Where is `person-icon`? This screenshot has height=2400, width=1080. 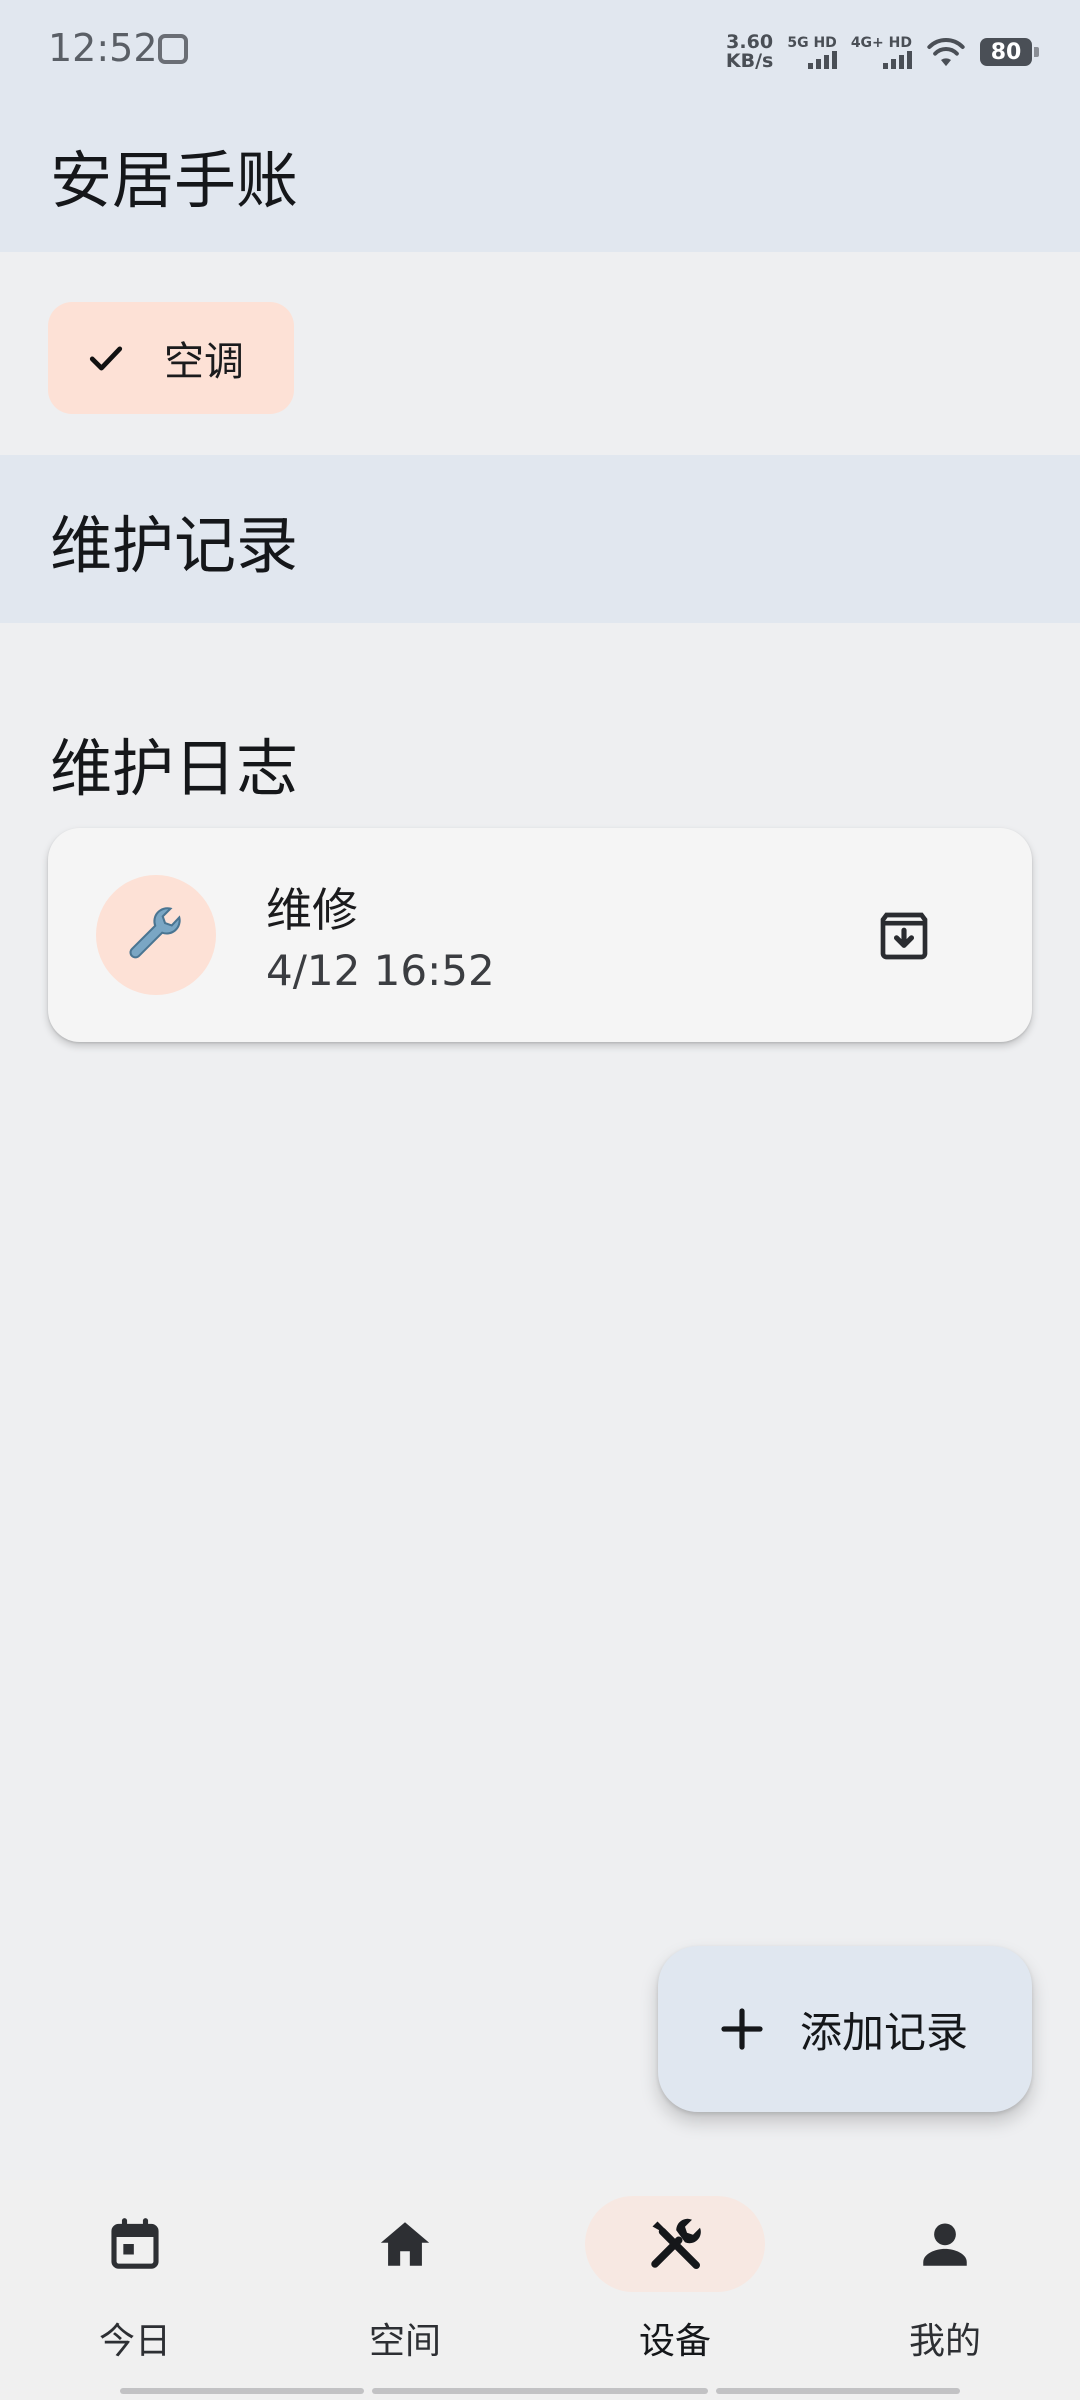
person-icon is located at coordinates (945, 2244).